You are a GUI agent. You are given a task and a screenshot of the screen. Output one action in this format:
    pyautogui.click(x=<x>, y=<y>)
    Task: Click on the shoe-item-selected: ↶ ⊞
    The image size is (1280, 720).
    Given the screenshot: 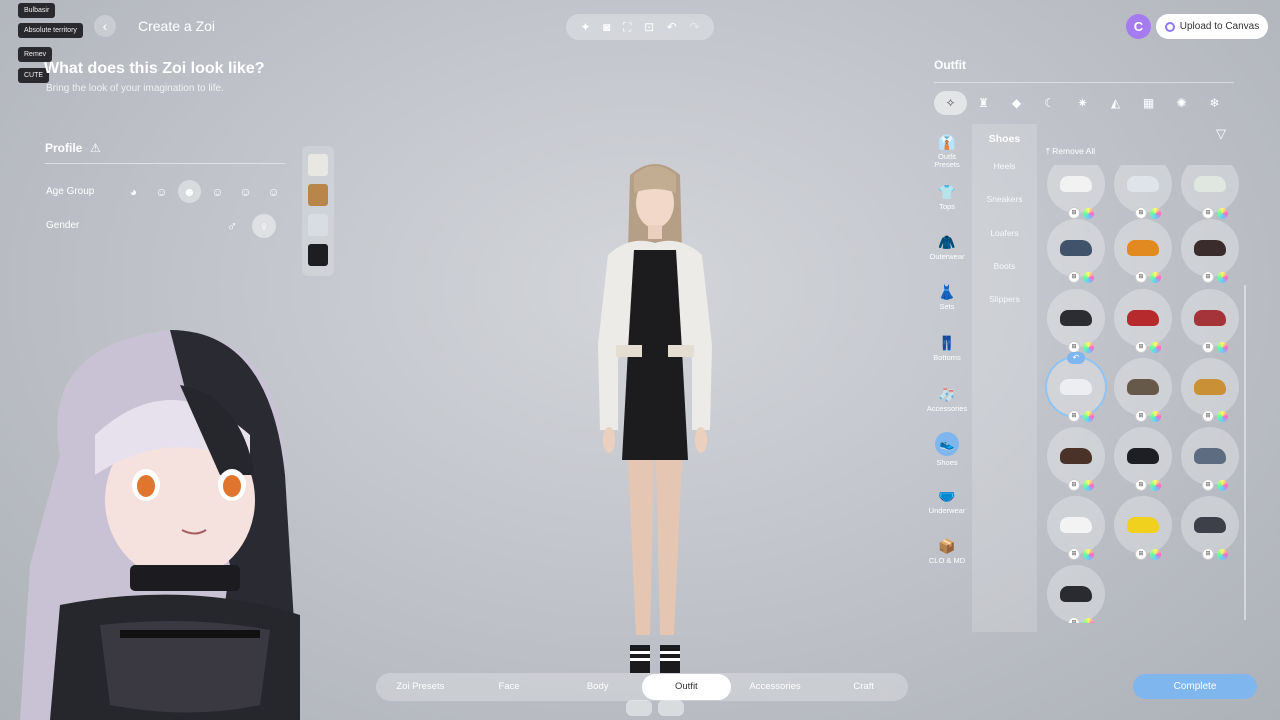 What is the action you would take?
    pyautogui.click(x=1076, y=387)
    